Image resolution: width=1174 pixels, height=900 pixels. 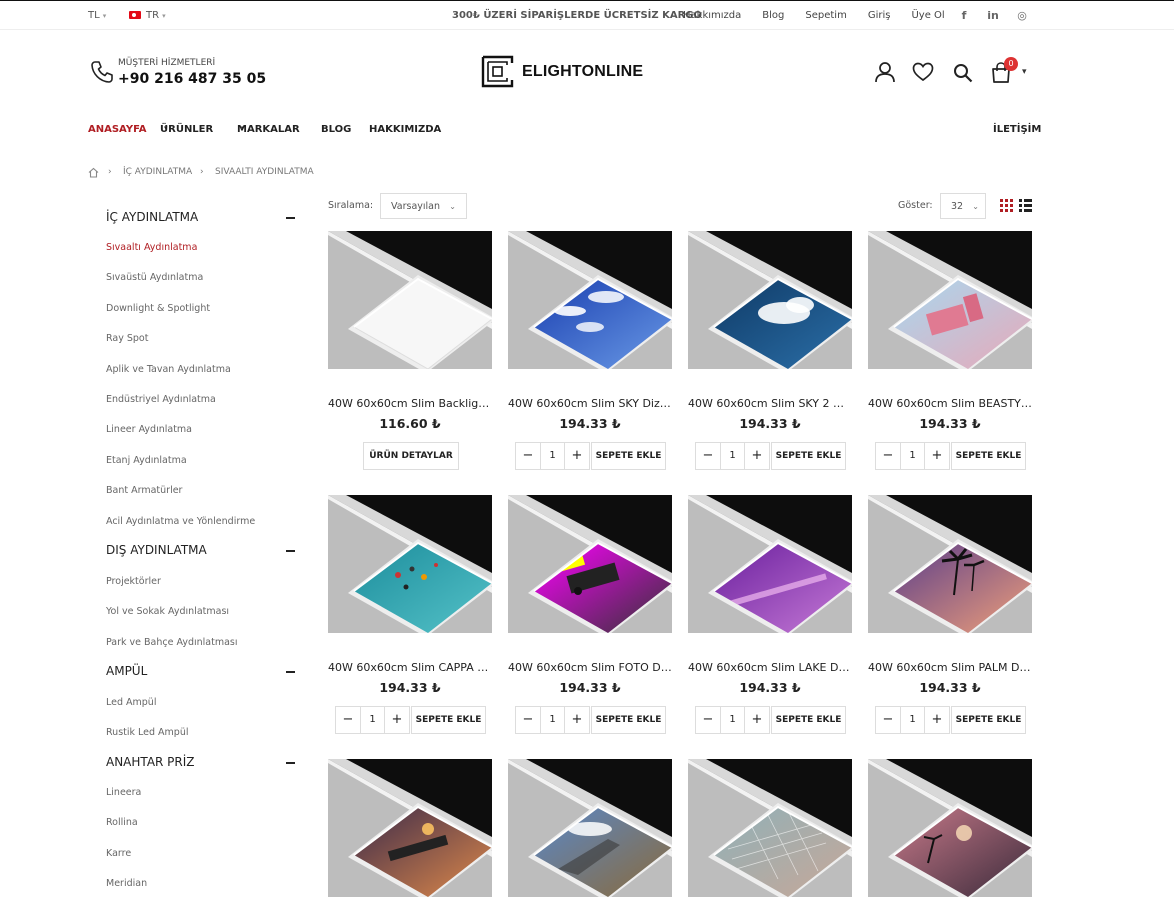 I want to click on nav-item-about: HAKKIMIZDA, so click(x=405, y=129).